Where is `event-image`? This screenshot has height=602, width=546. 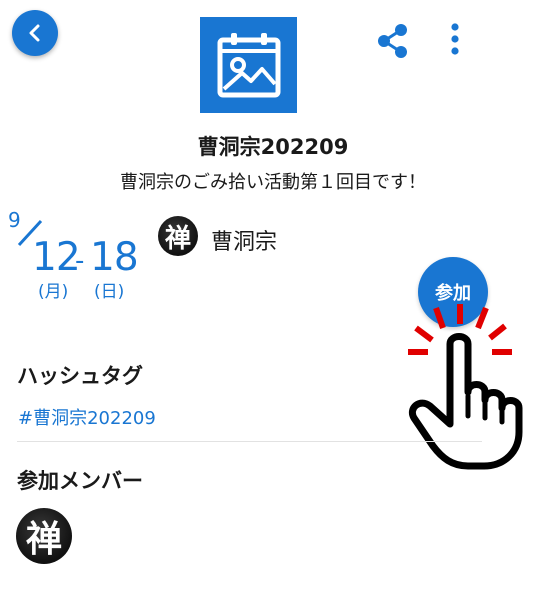
event-image is located at coordinates (248, 65).